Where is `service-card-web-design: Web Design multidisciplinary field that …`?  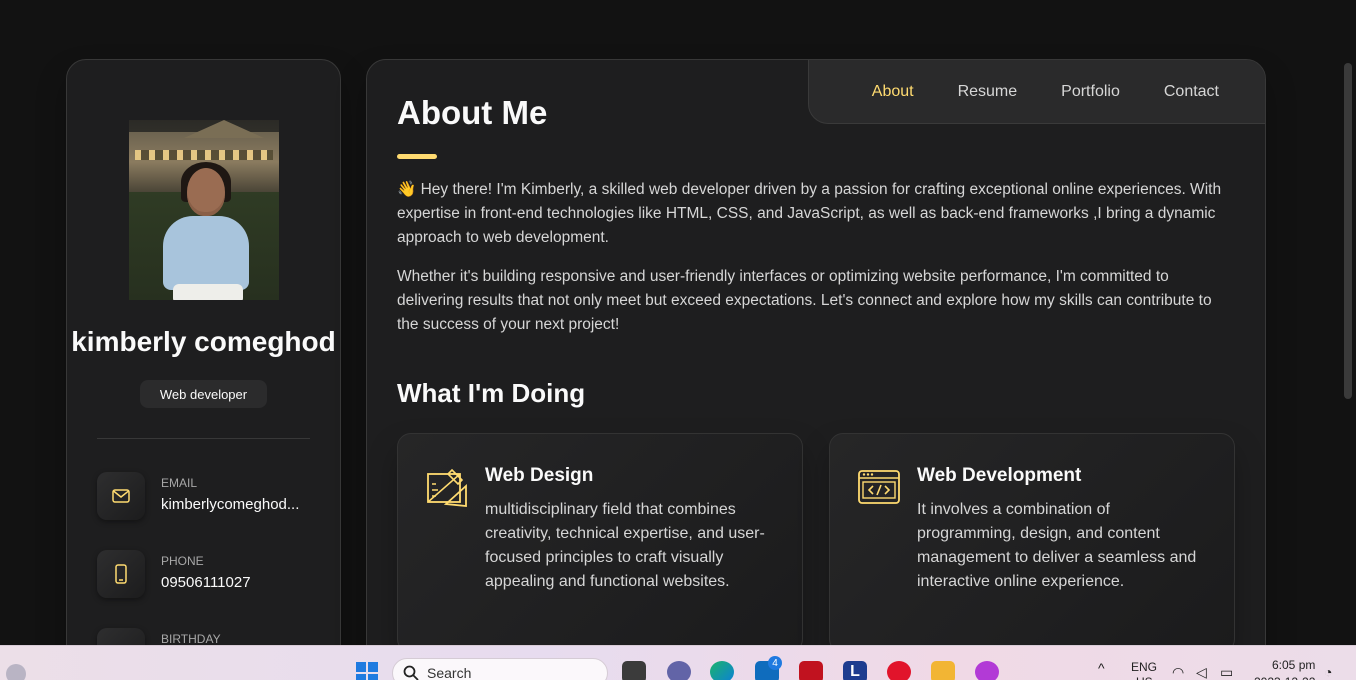
service-card-web-design: Web Design multidisciplinary field that … is located at coordinates (600, 539).